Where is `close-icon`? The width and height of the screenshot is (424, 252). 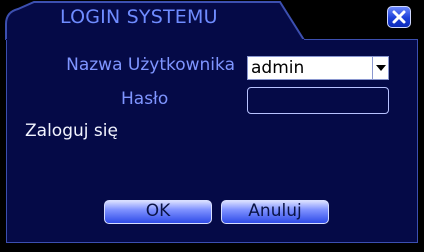 close-icon is located at coordinates (399, 17).